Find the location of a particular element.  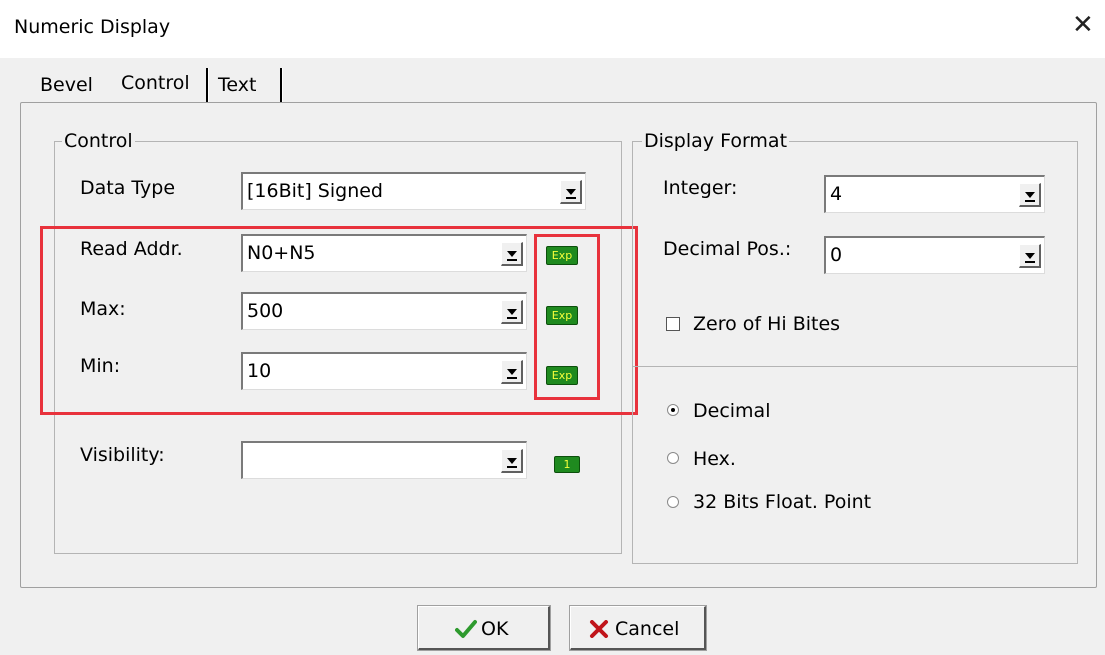

window-title: Numeric Display is located at coordinates (92, 27).